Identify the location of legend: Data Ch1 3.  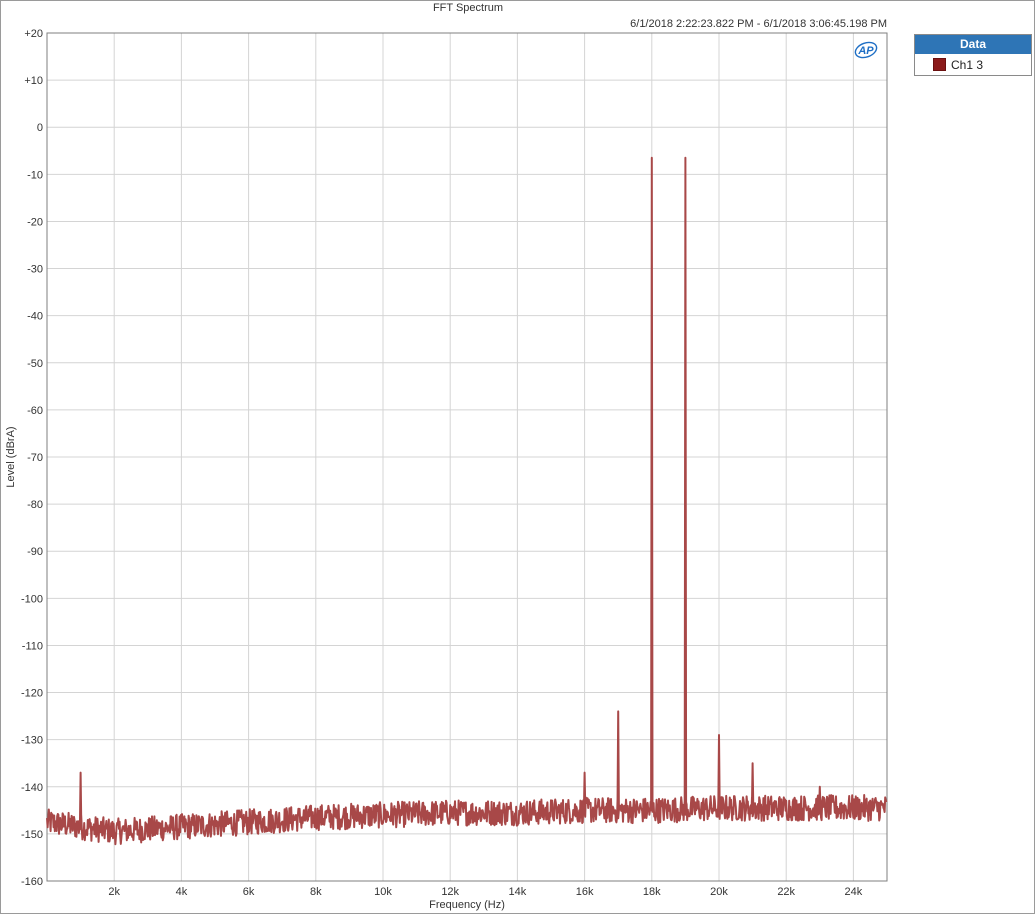
(973, 55).